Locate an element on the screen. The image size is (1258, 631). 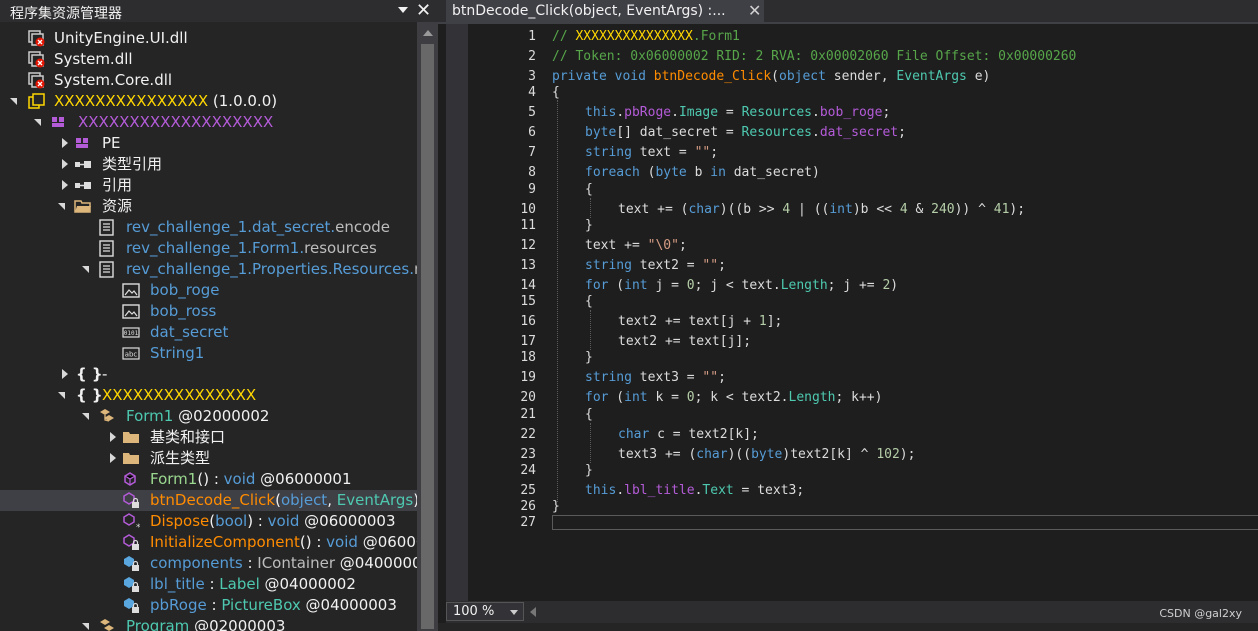
code-line: text2 += text[j]; is located at coordinates (685, 341).